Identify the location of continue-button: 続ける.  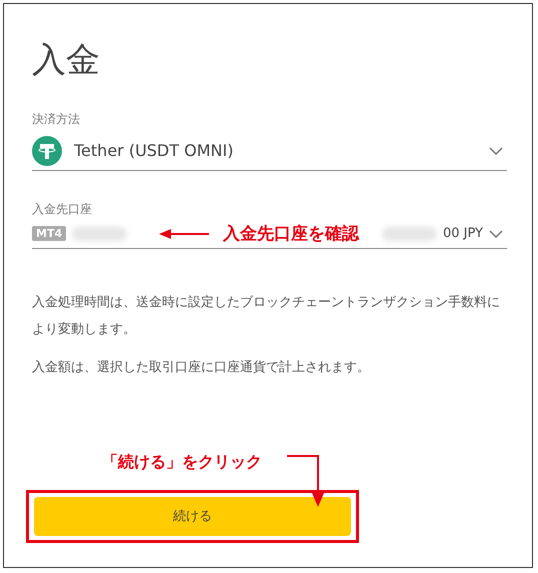
(192, 516).